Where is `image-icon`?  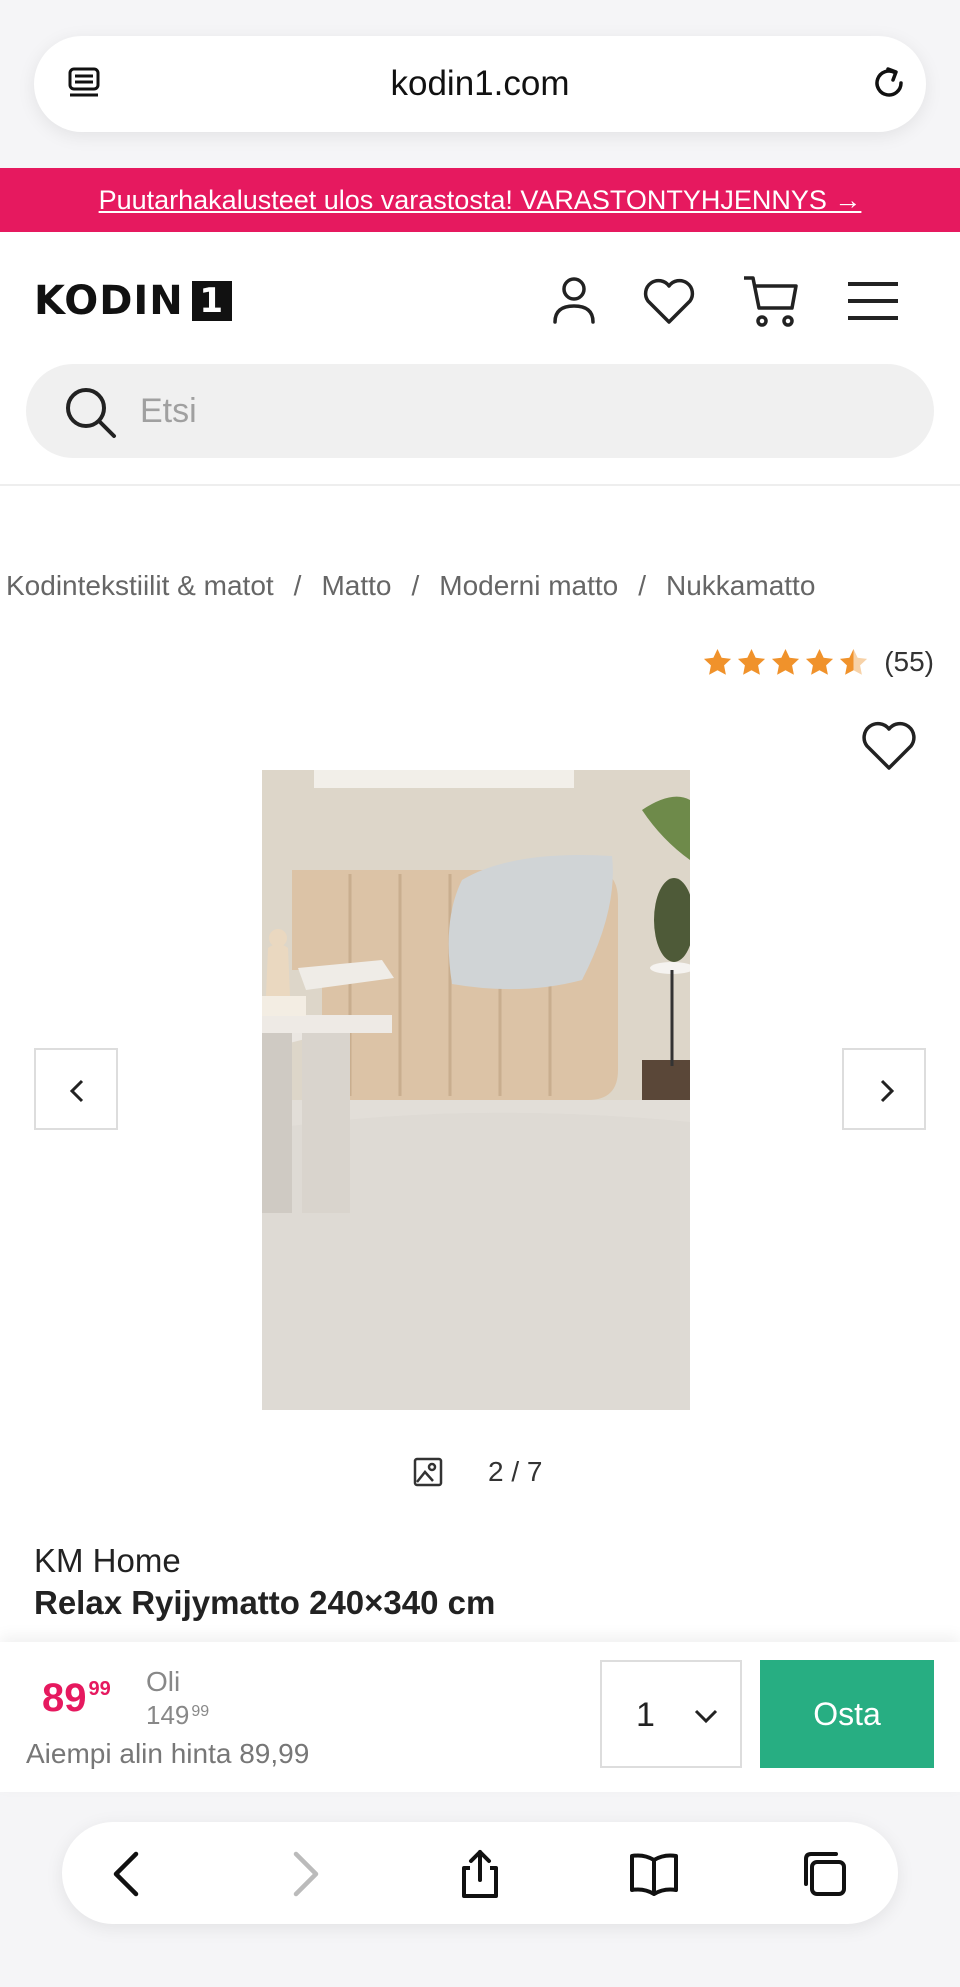 image-icon is located at coordinates (428, 1472).